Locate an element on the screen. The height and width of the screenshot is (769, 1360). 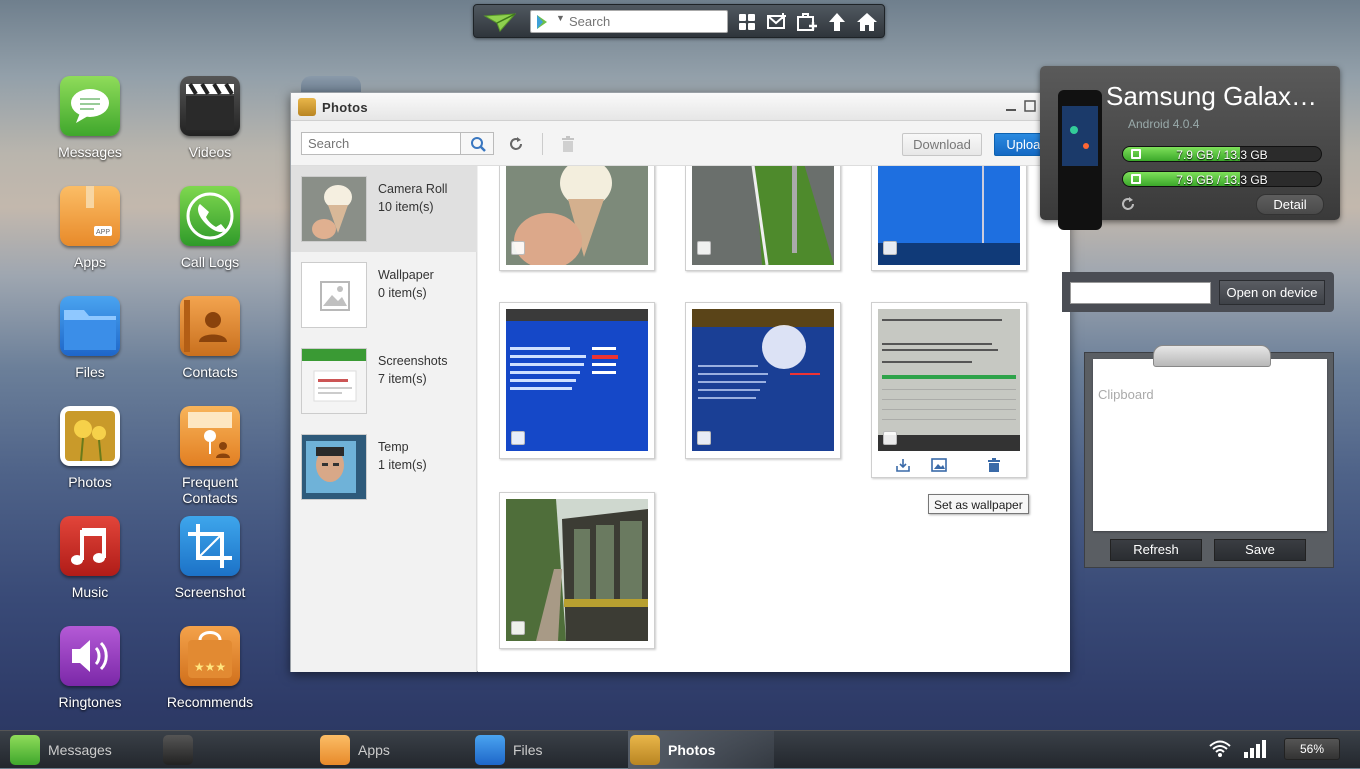
open-on-device-button: Open on device is located at coordinates (1272, 292).